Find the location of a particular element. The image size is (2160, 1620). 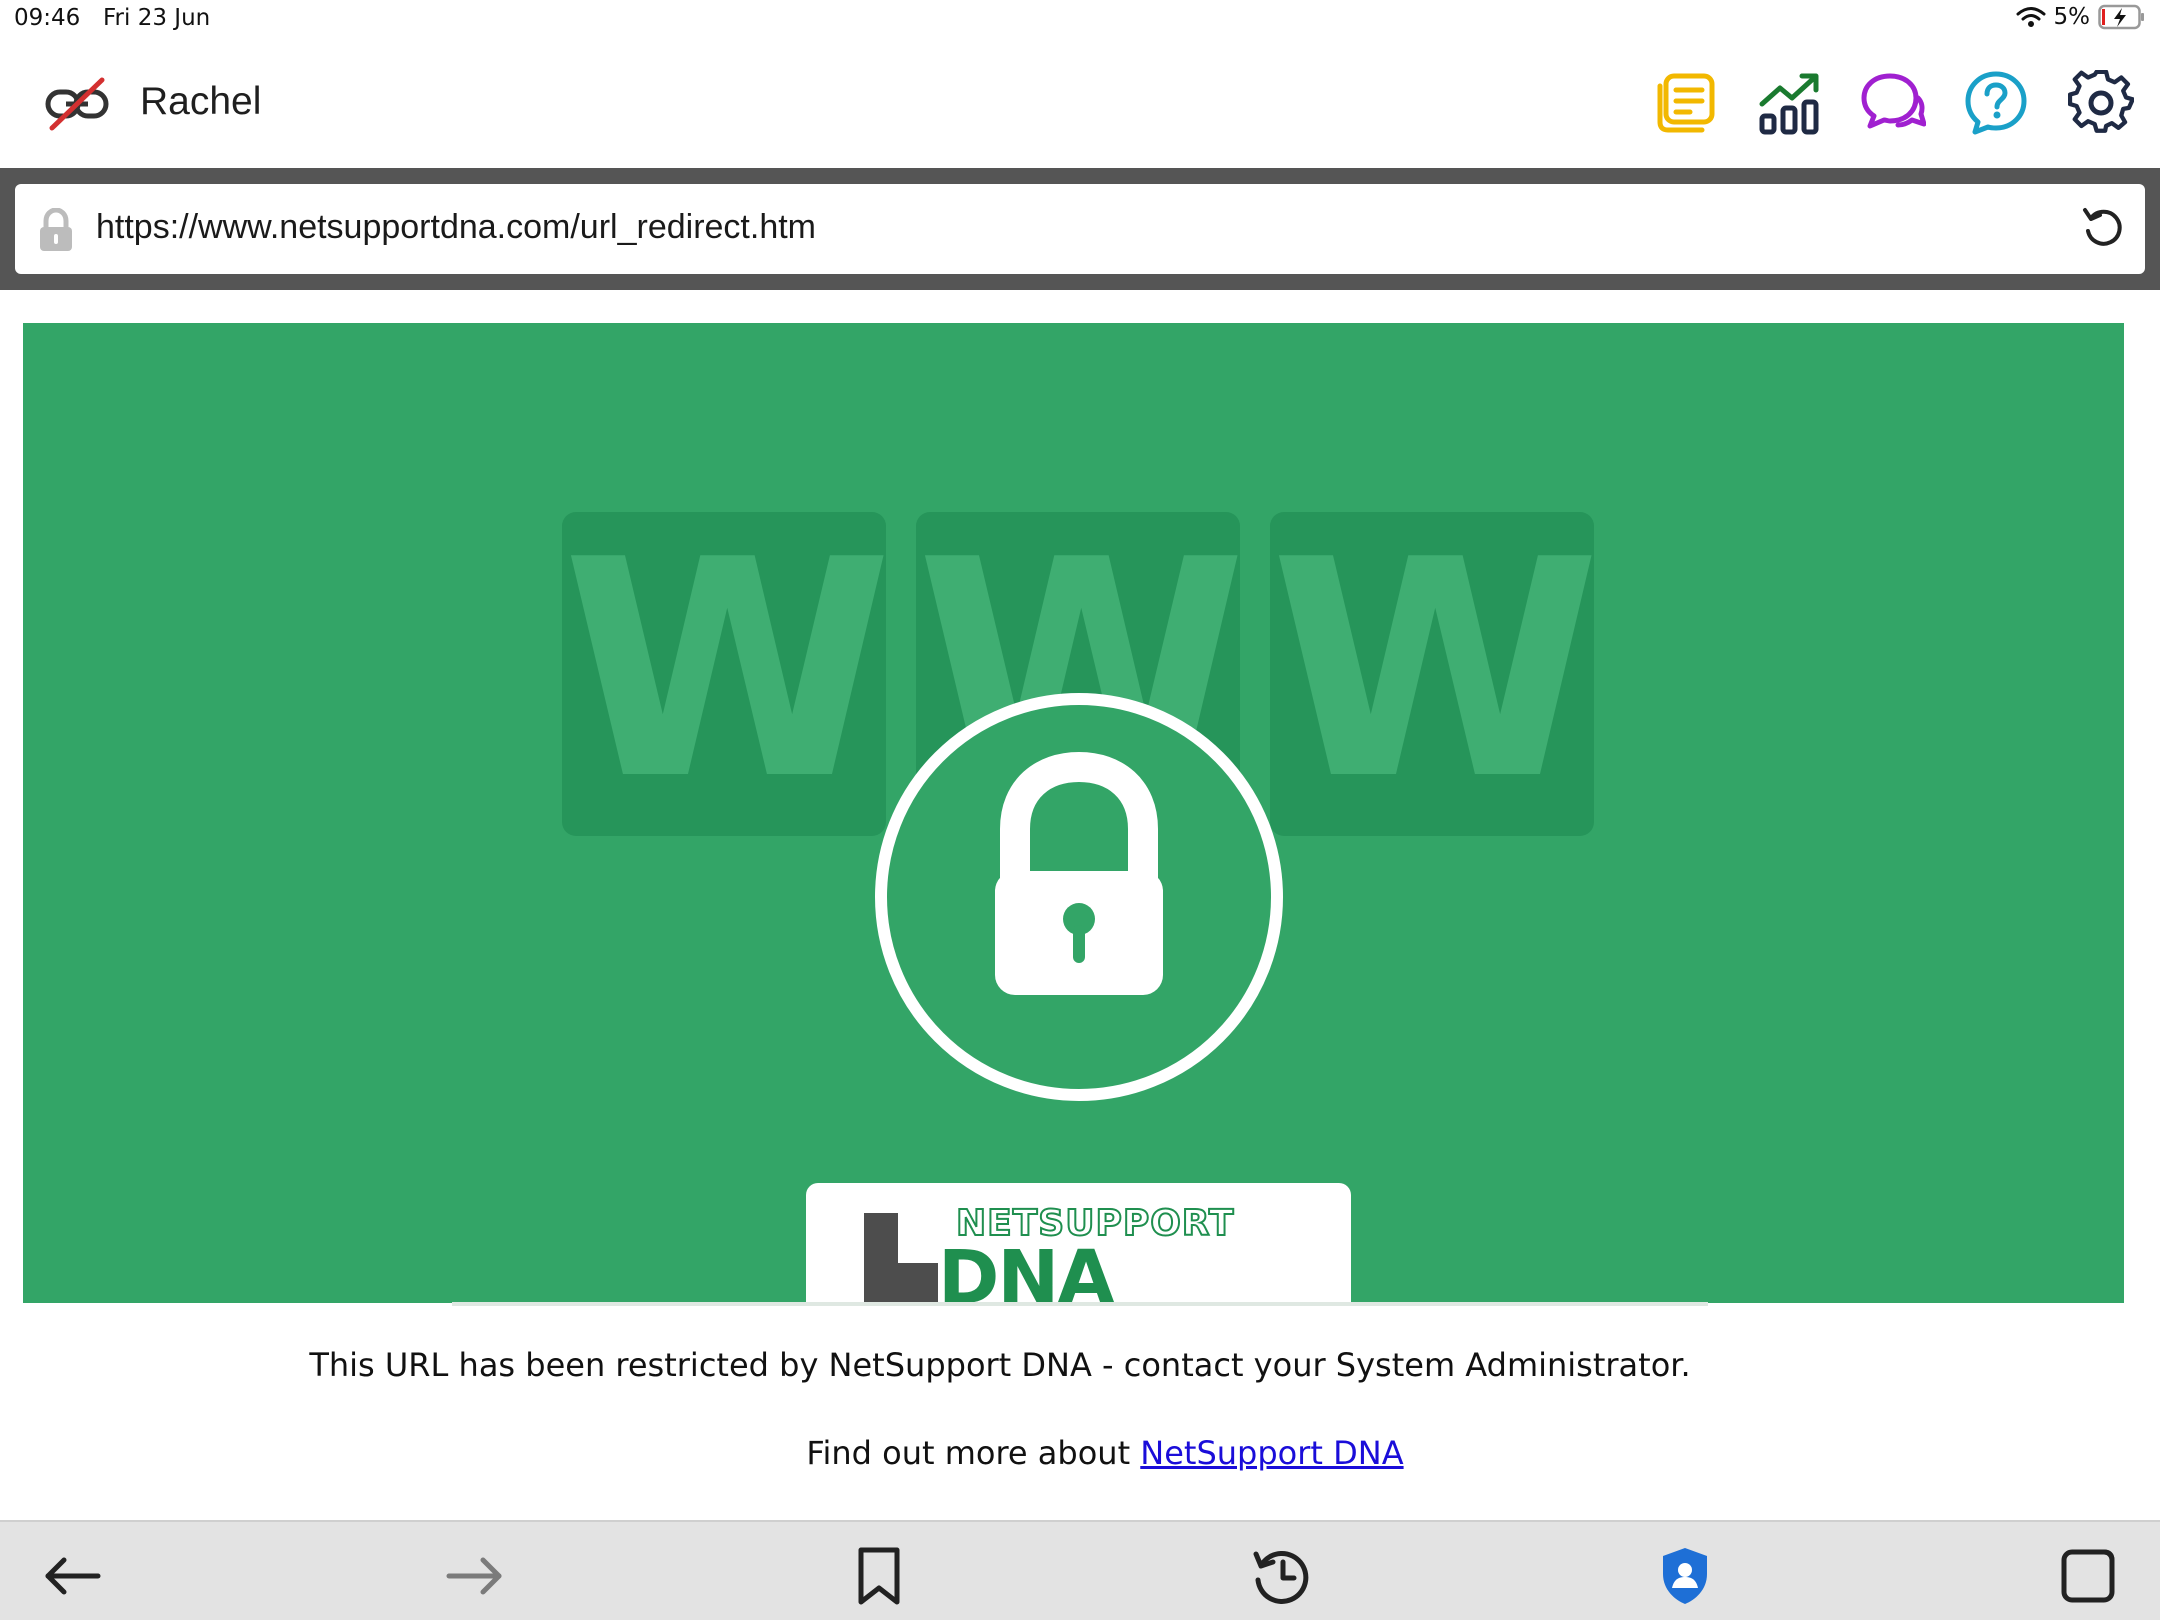

chat-icon is located at coordinates (1893, 103).